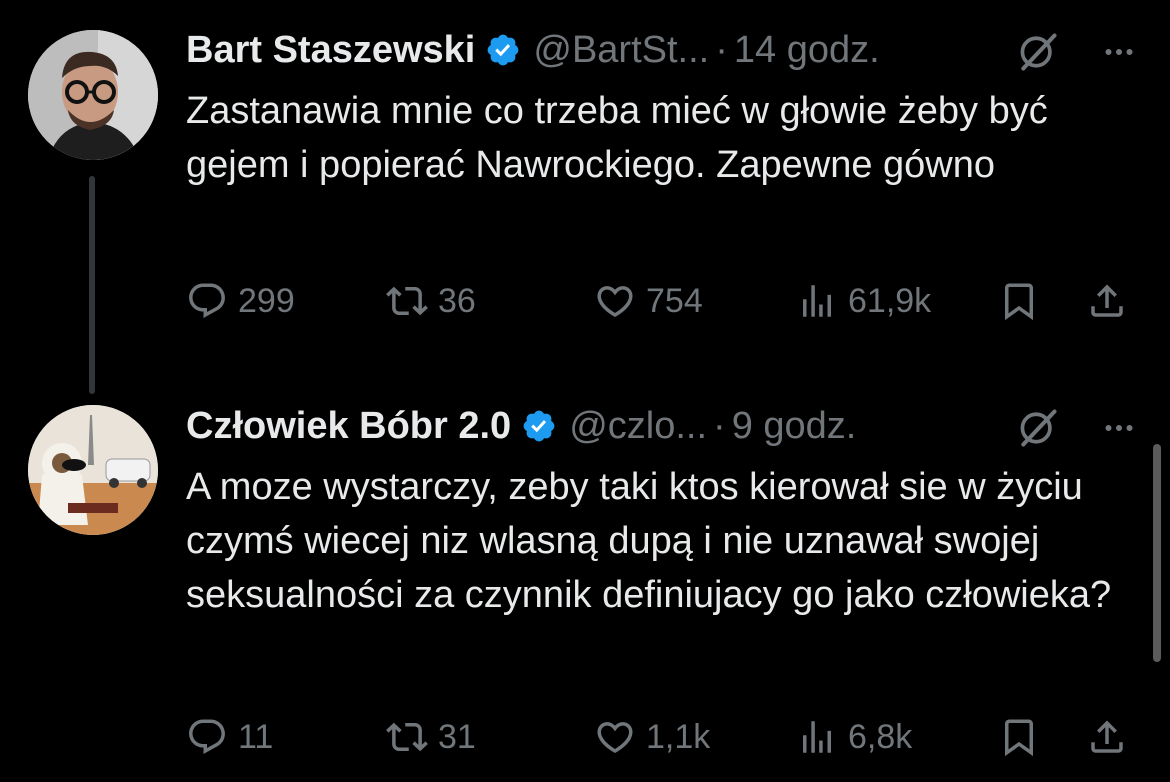 Image resolution: width=1170 pixels, height=782 pixels. What do you see at coordinates (348, 426) in the screenshot?
I see `author-name: Człowiek Bóbr 2.0` at bounding box center [348, 426].